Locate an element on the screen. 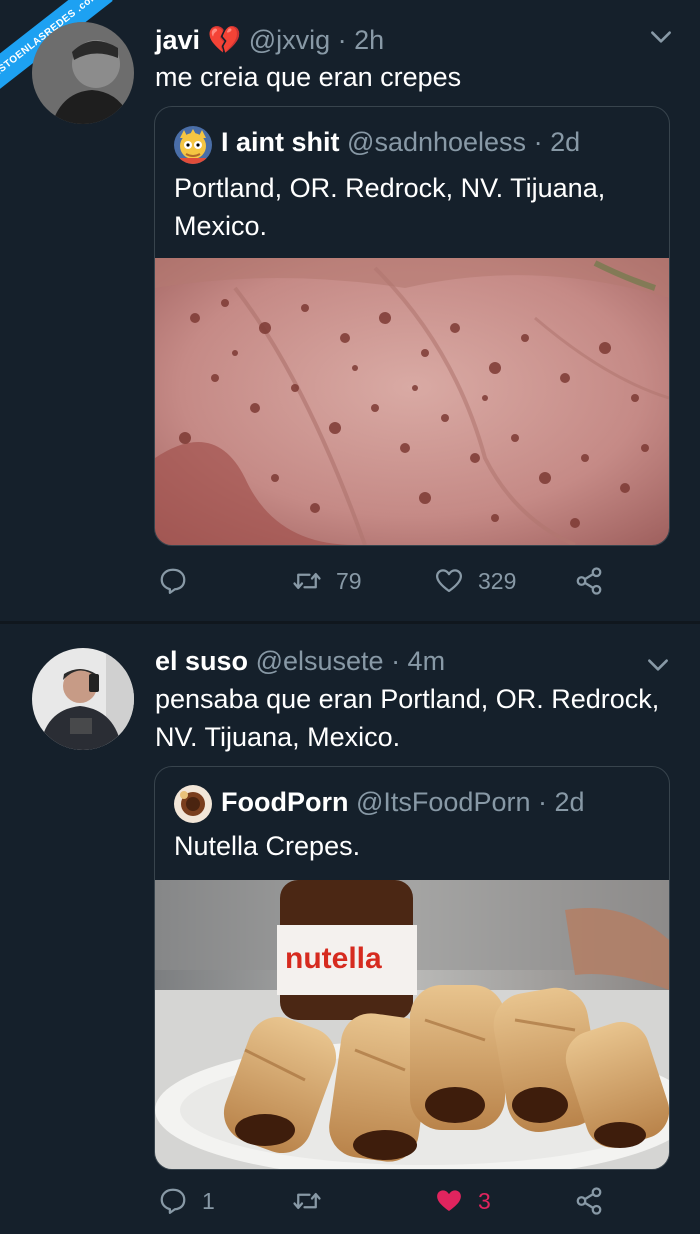 This screenshot has height=1234, width=700. quoted-header: I aint shit @sadnhoeless · 2d is located at coordinates (400, 142).